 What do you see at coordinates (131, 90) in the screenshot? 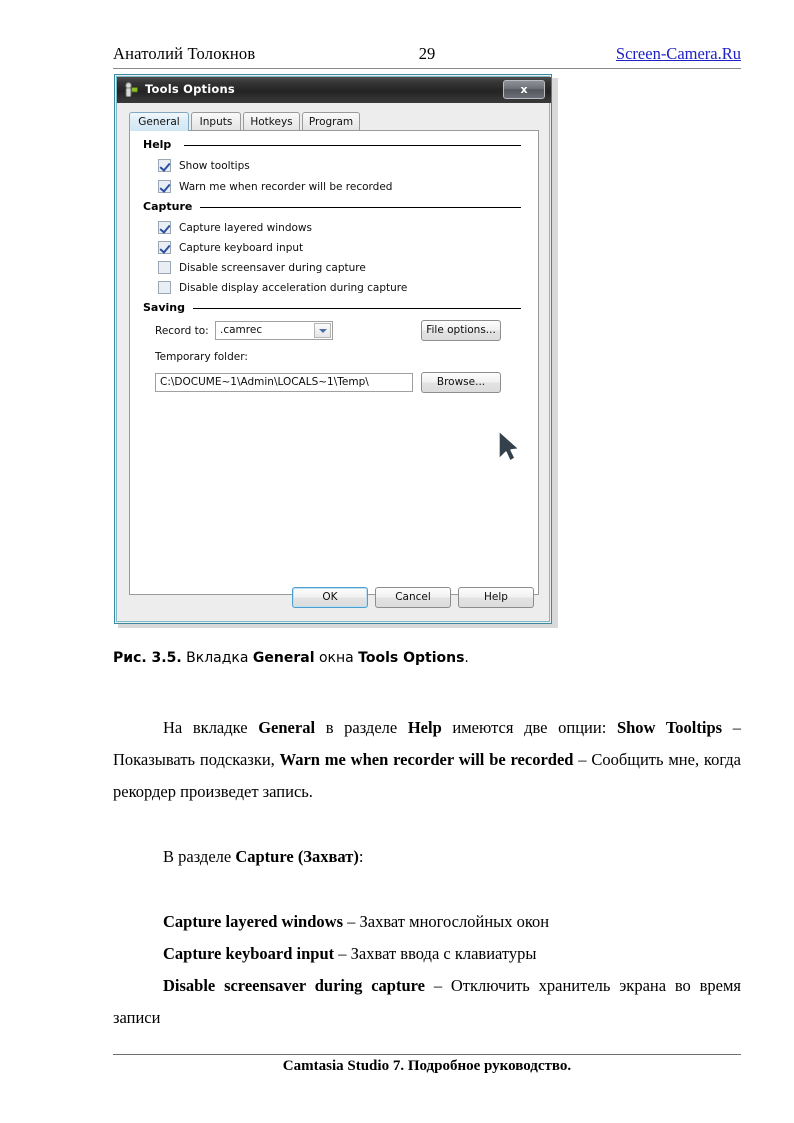
I see `app-icon` at bounding box center [131, 90].